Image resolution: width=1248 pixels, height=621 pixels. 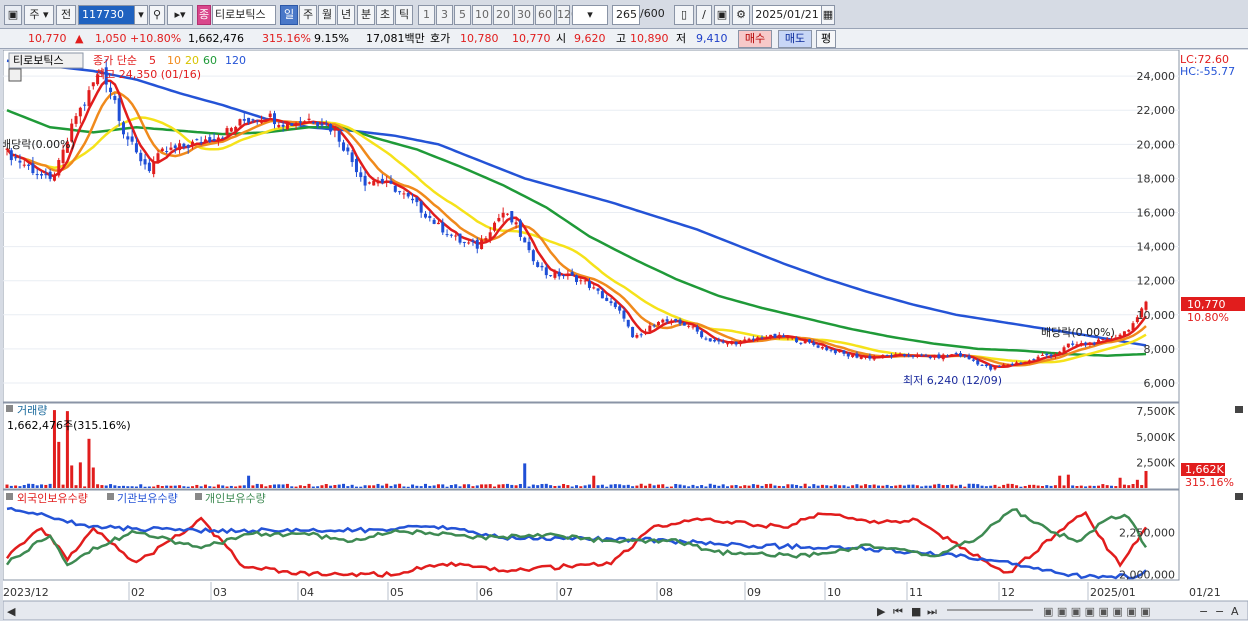 What do you see at coordinates (157, 15) in the screenshot?
I see `search-icon: ⚲` at bounding box center [157, 15].